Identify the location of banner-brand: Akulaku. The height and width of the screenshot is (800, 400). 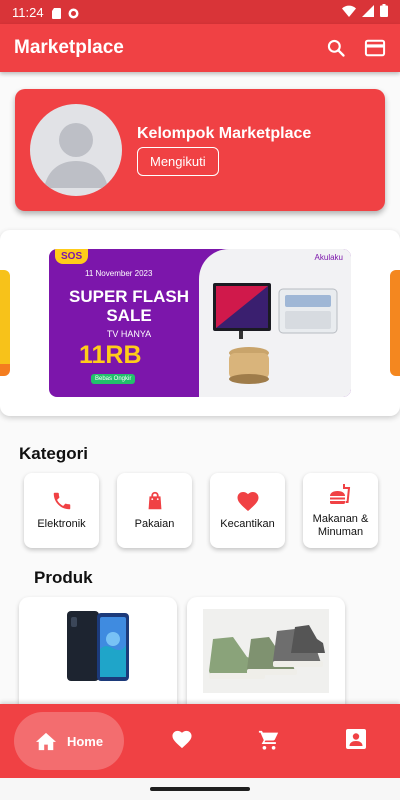
(328, 257).